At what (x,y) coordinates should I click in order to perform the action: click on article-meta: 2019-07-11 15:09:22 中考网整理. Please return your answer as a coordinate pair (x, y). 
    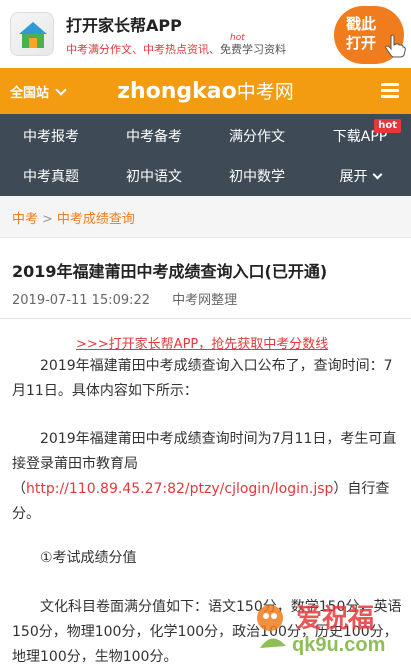
    Looking at the image, I should click on (124, 298).